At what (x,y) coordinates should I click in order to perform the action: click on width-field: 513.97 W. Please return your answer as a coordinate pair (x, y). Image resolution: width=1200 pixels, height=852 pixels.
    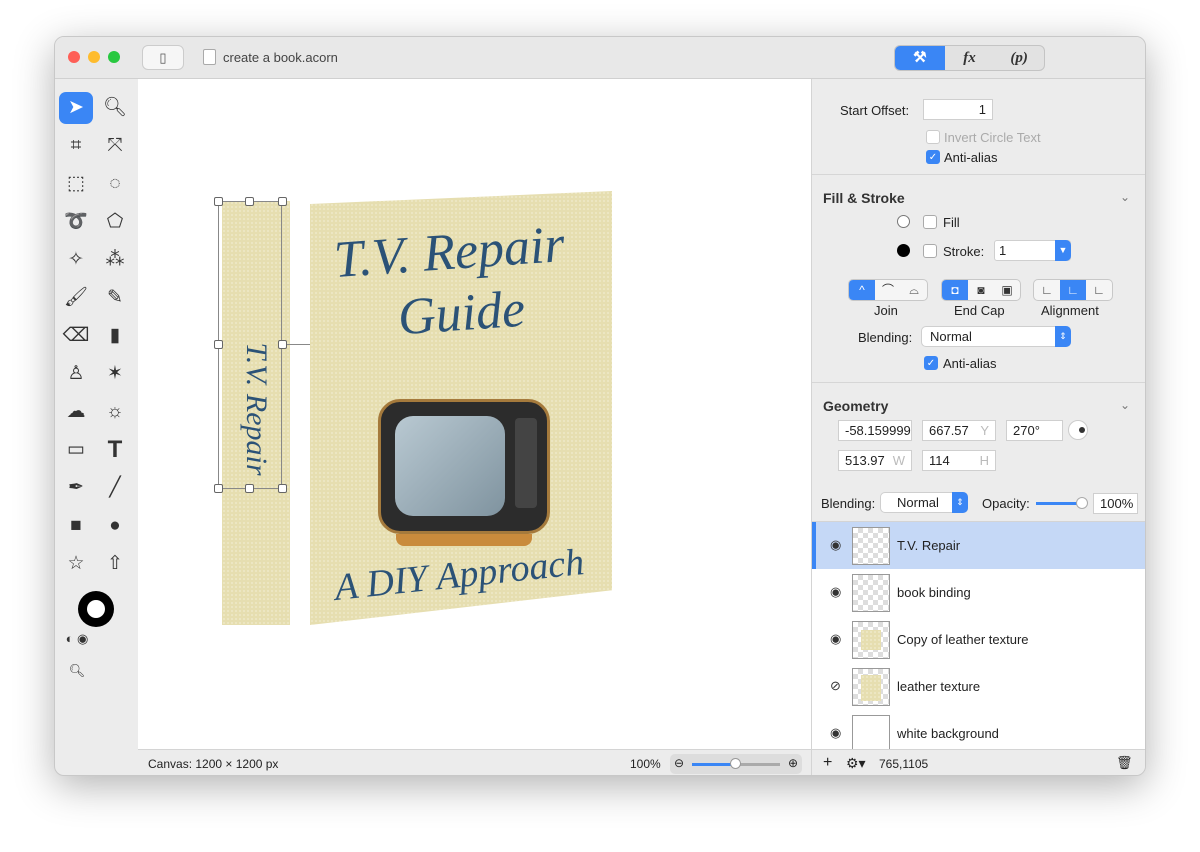
    Looking at the image, I should click on (875, 460).